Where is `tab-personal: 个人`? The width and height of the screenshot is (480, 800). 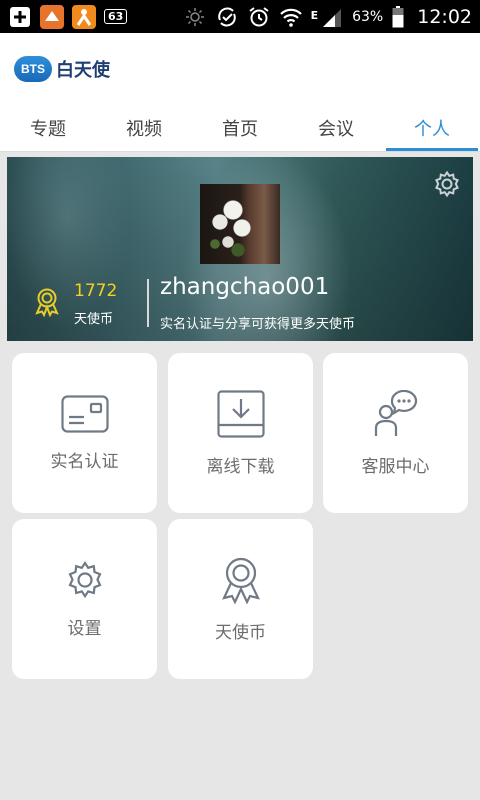 tab-personal: 个人 is located at coordinates (432, 127).